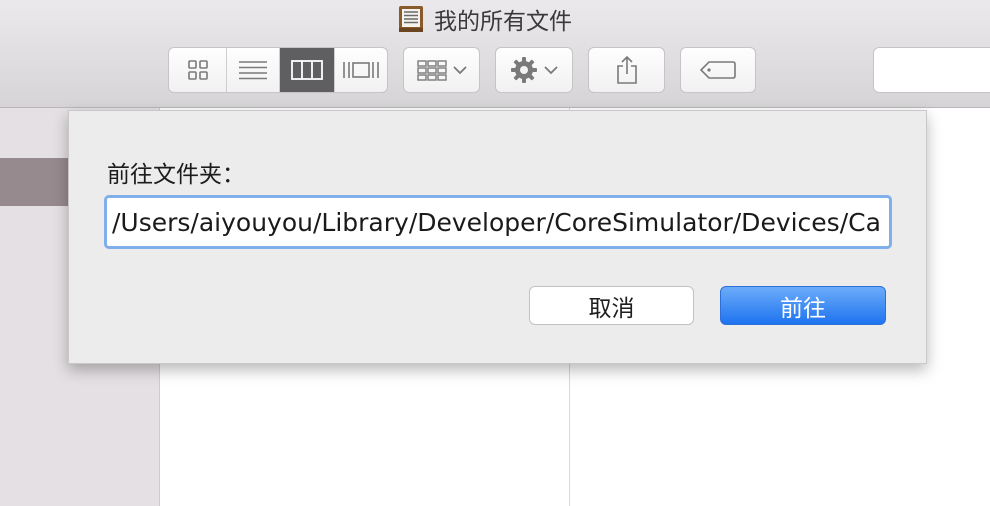  What do you see at coordinates (503, 22) in the screenshot?
I see `window-title-text: 我的所有文件` at bounding box center [503, 22].